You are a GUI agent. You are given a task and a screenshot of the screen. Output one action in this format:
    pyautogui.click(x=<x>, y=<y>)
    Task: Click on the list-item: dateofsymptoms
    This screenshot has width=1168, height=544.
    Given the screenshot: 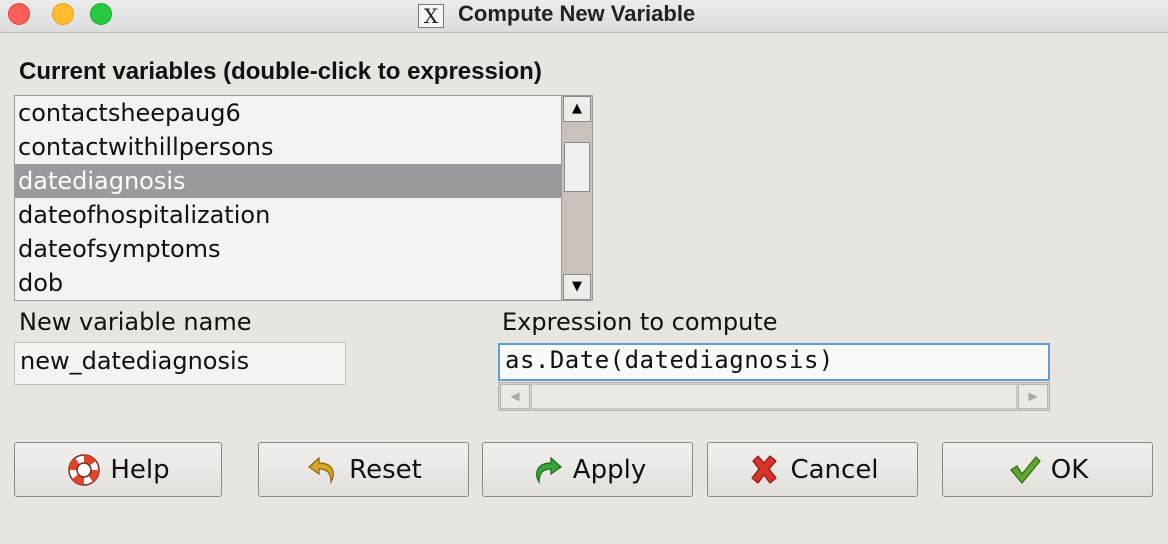 What is the action you would take?
    pyautogui.click(x=288, y=249)
    